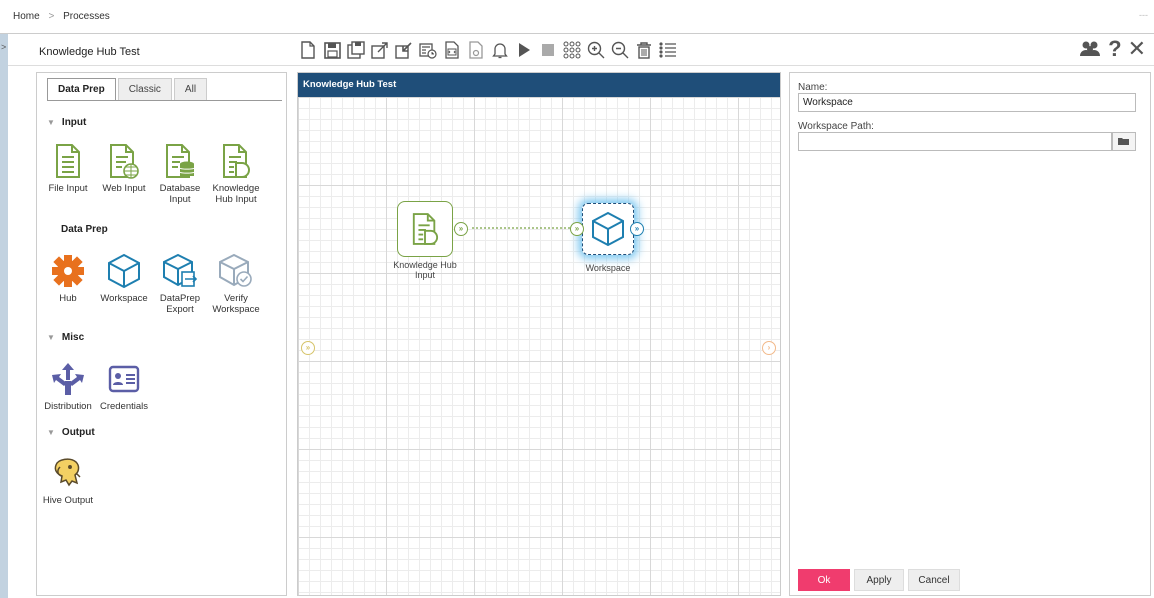 The width and height of the screenshot is (1154, 598). What do you see at coordinates (81, 89) in the screenshot?
I see `tab-data-prep: Data Prep` at bounding box center [81, 89].